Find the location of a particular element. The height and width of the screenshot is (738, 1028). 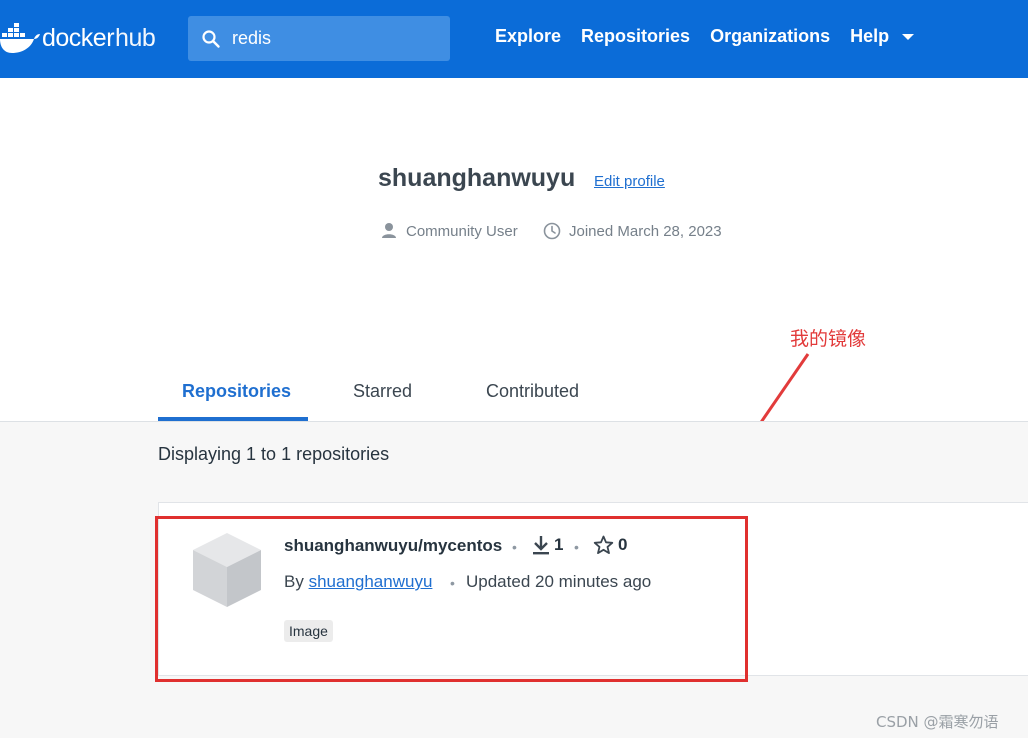

docker-hub-logo: dockerhub is located at coordinates (78, 38).